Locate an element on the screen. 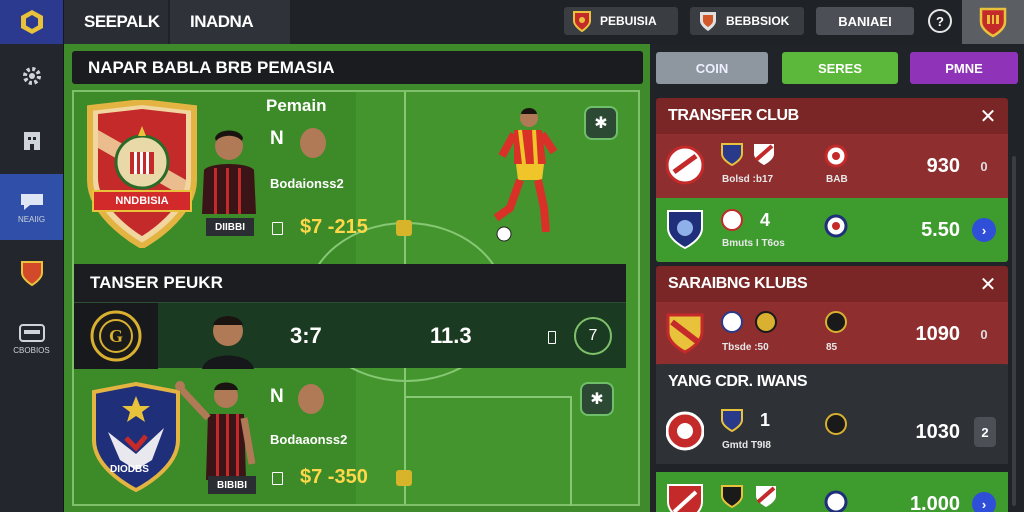 The height and width of the screenshot is (512, 1024). club-row: 4 Bmuts I T6os 5.50 › is located at coordinates (832, 230).